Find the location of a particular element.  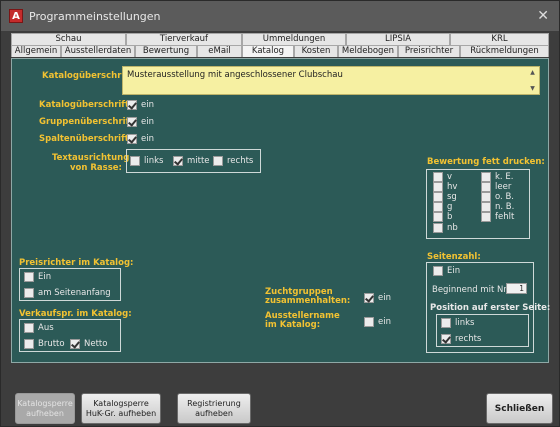

tab-ummeldungen: Ummeldungen is located at coordinates (294, 39).